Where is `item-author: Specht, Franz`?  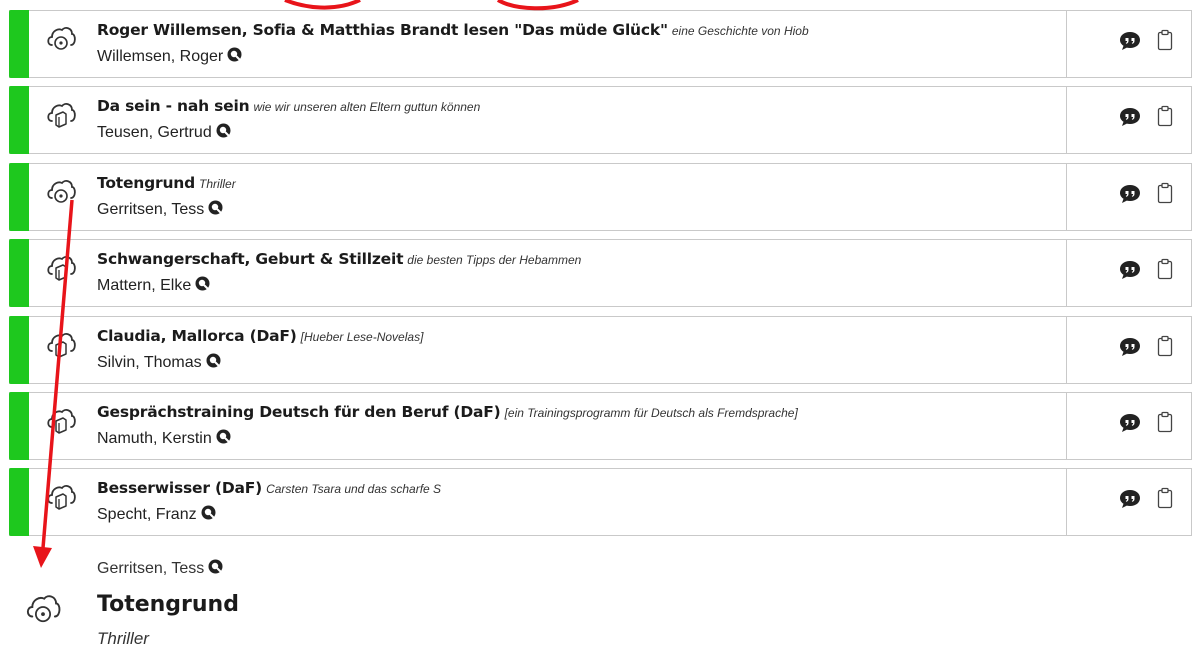 item-author: Specht, Franz is located at coordinates (147, 514).